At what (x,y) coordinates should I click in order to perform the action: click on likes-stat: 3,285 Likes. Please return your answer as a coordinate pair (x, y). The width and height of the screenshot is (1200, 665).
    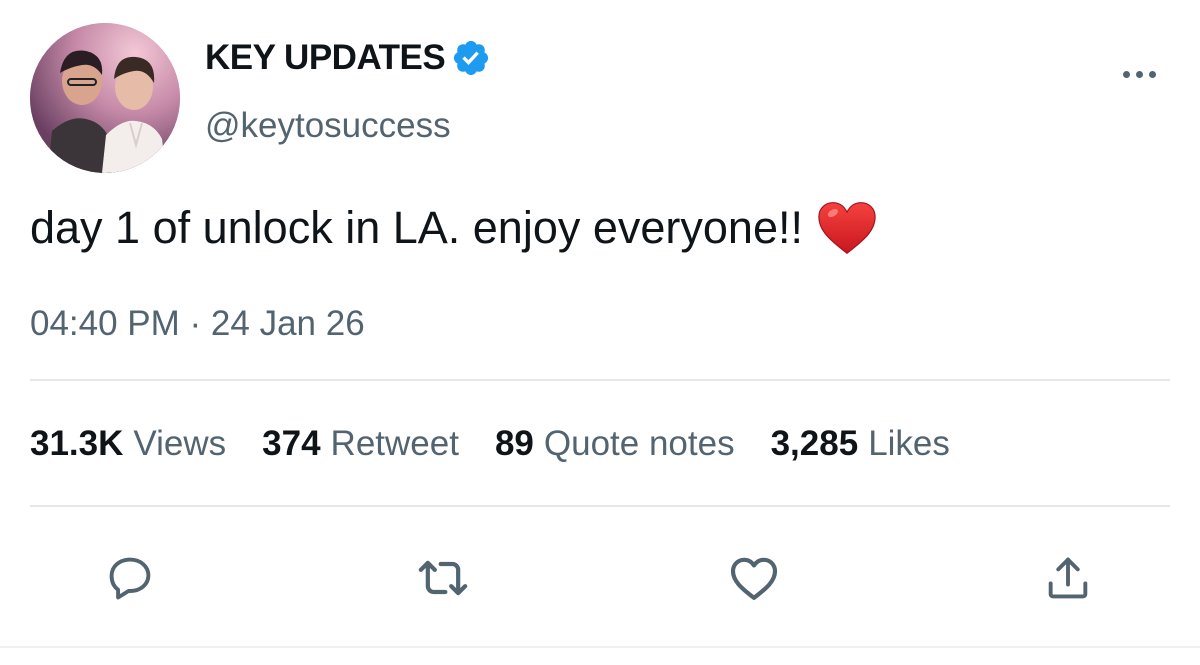
    Looking at the image, I should click on (860, 444).